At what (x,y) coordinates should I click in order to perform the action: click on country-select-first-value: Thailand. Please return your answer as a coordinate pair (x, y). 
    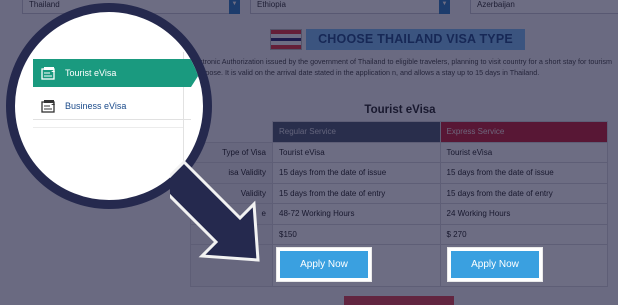
    Looking at the image, I should click on (44, 4).